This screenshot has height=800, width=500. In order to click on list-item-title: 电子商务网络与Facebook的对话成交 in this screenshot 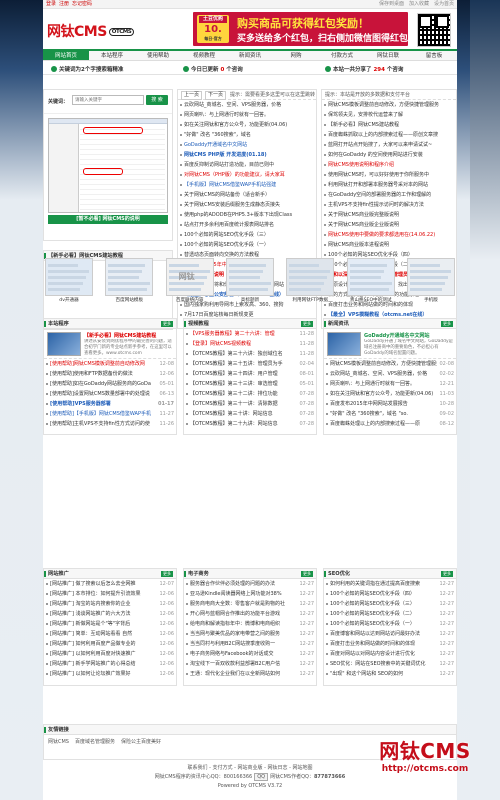, I will do `click(232, 654)`.